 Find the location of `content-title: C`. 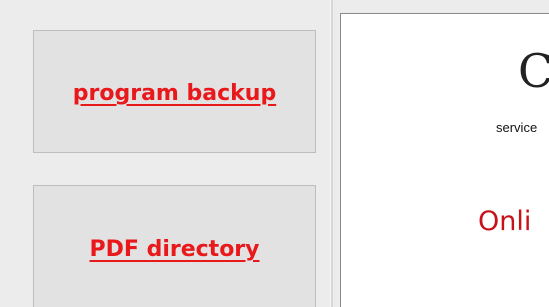

content-title: C is located at coordinates (533, 71).